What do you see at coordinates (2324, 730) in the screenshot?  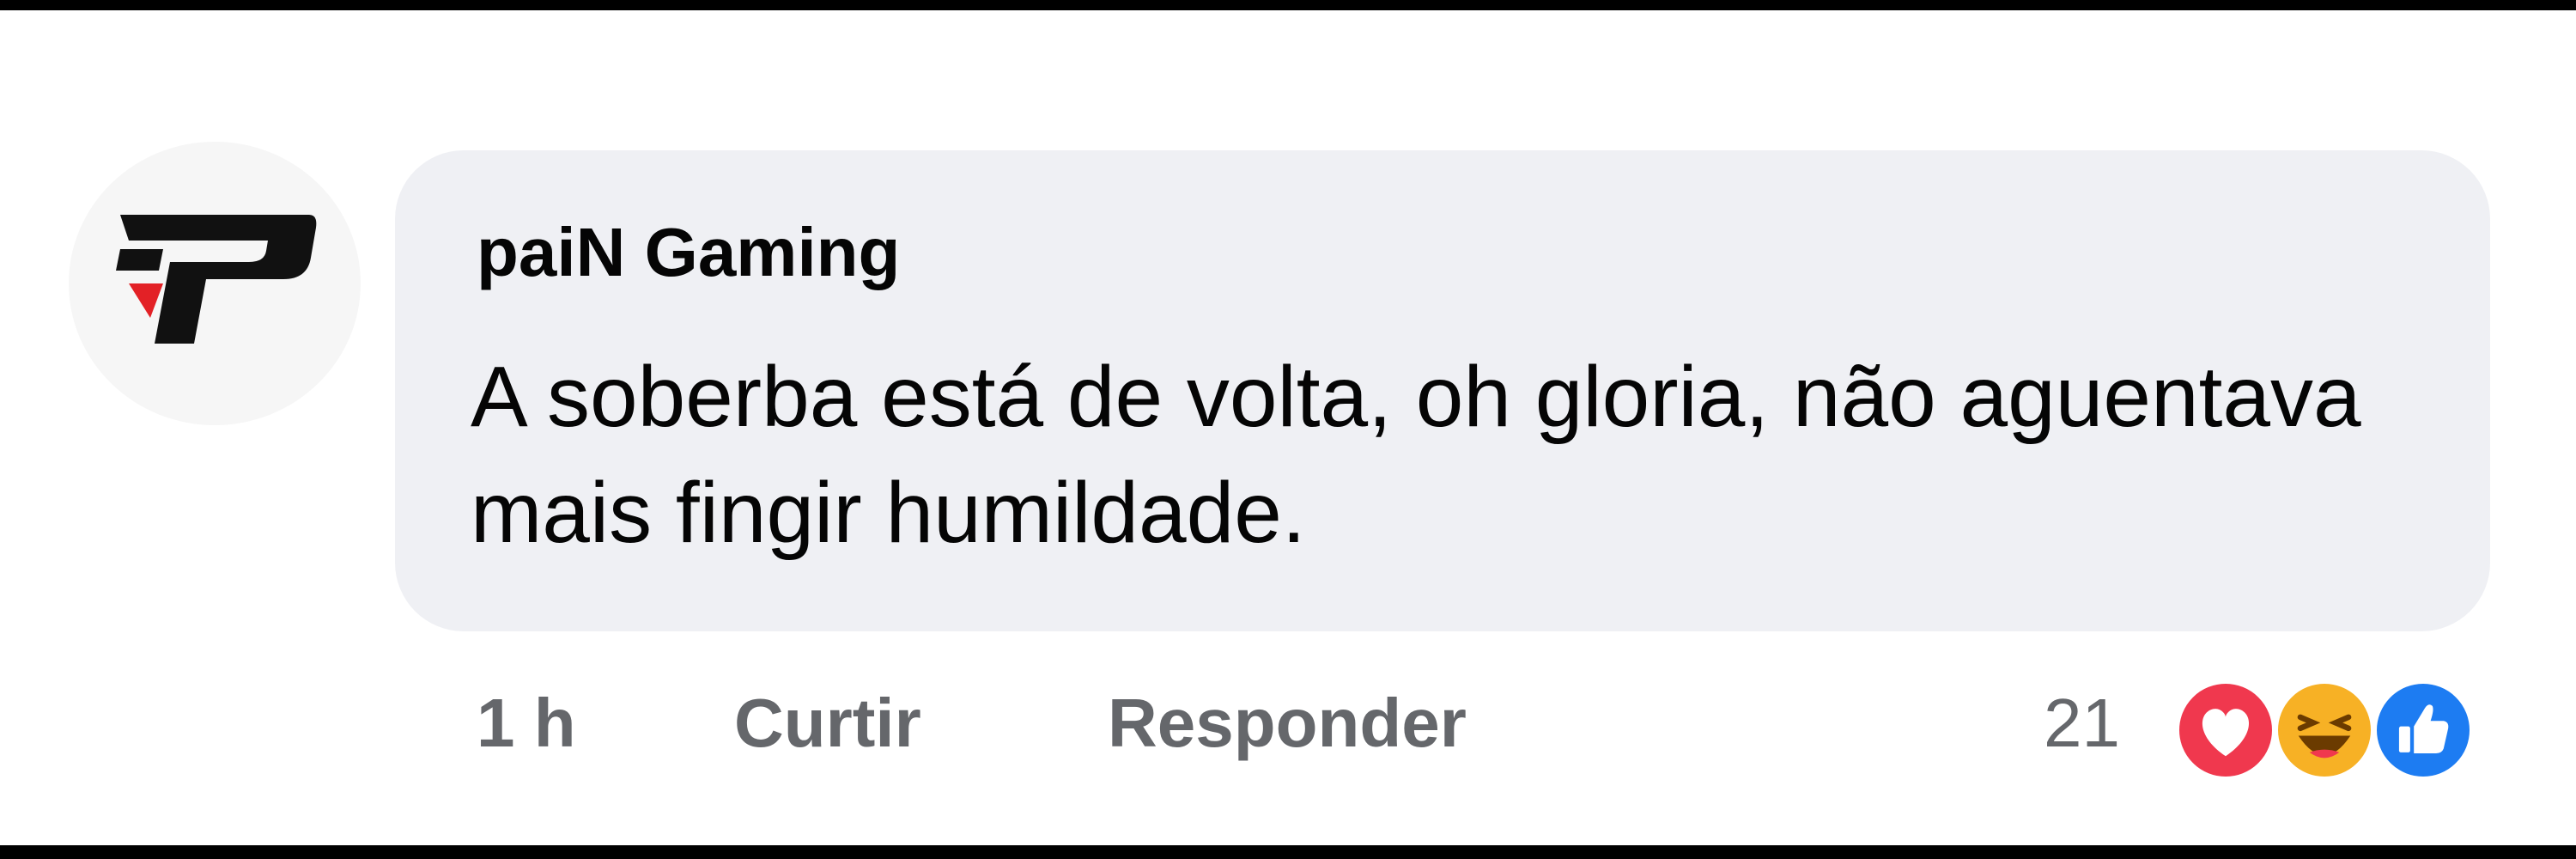 I see `haha-icon` at bounding box center [2324, 730].